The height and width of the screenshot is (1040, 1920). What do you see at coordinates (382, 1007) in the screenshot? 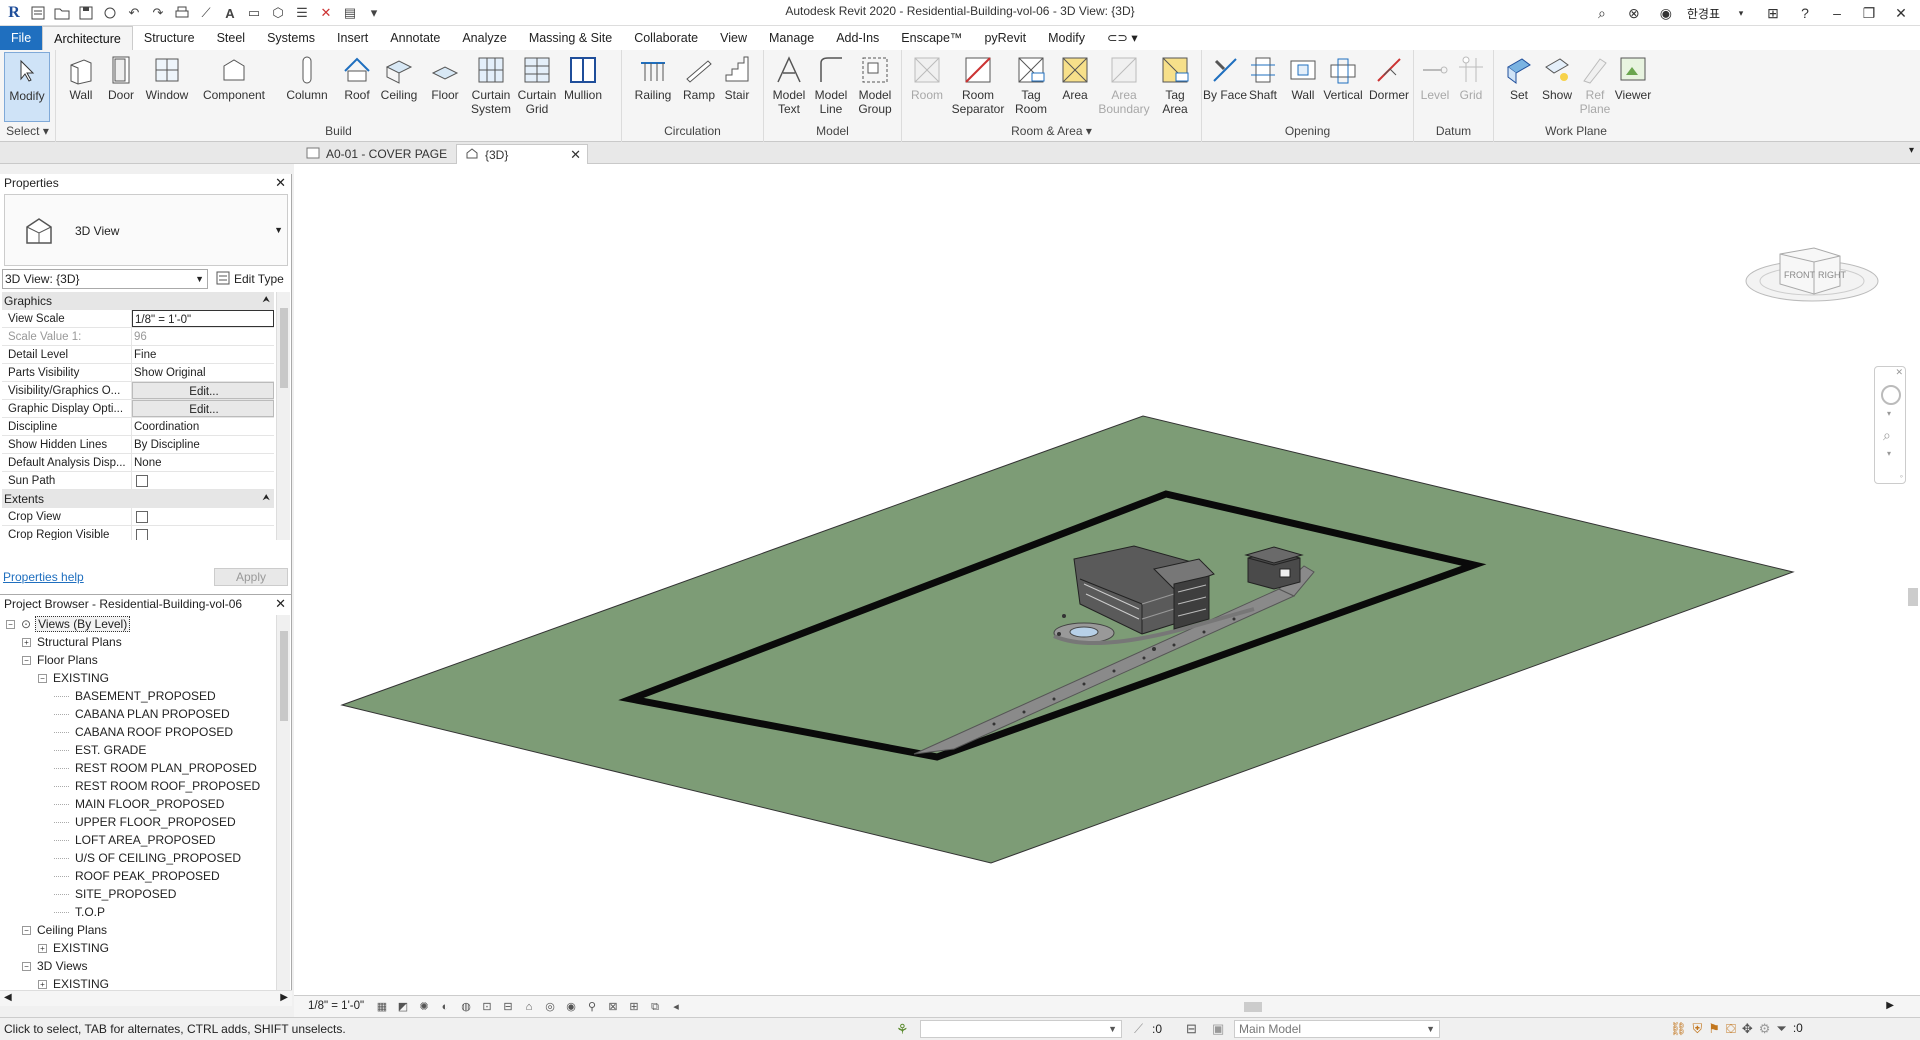
I see `detail-level-icon: ▦` at bounding box center [382, 1007].